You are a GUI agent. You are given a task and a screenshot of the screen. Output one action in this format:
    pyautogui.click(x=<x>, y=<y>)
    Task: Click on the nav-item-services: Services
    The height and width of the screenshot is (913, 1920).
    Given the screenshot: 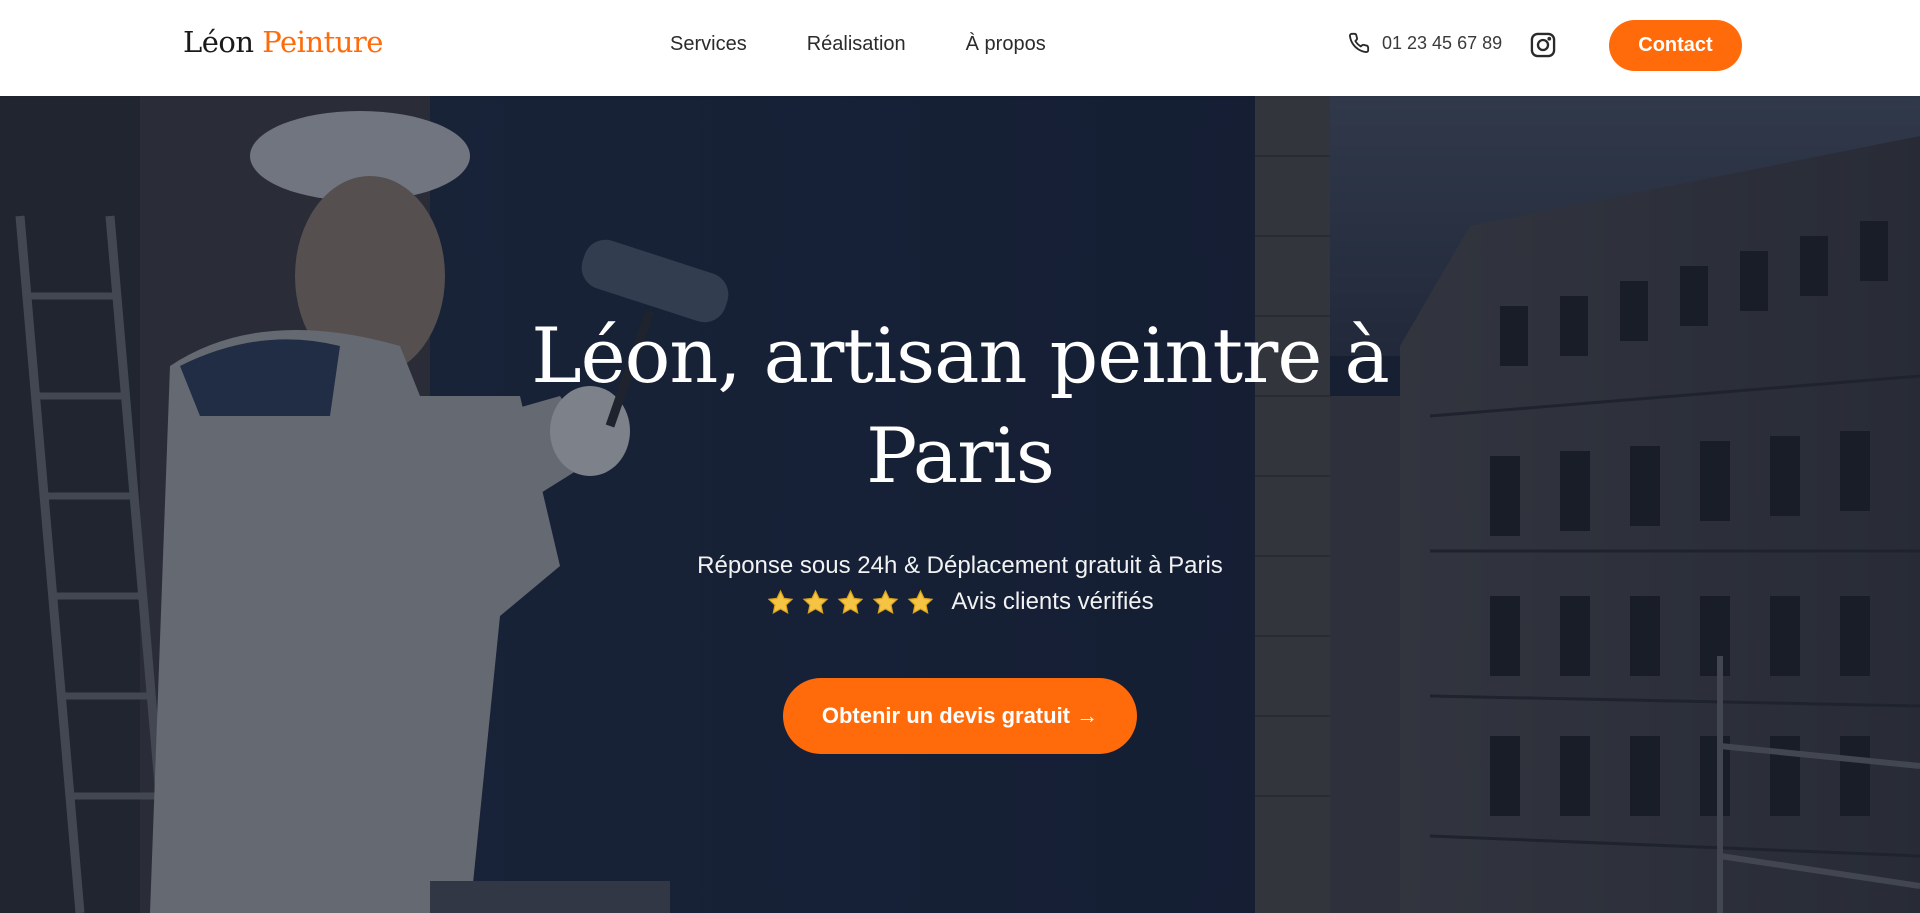 What is the action you would take?
    pyautogui.click(x=708, y=44)
    